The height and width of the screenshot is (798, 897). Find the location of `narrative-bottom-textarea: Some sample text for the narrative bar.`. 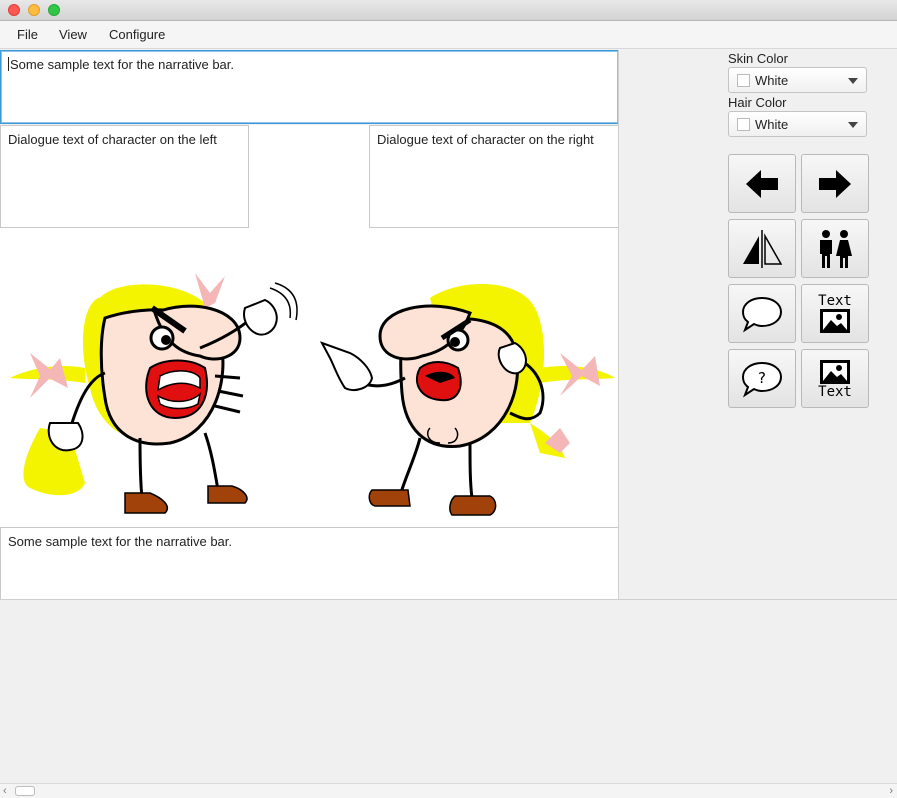

narrative-bottom-textarea: Some sample text for the narrative bar. is located at coordinates (309, 563).